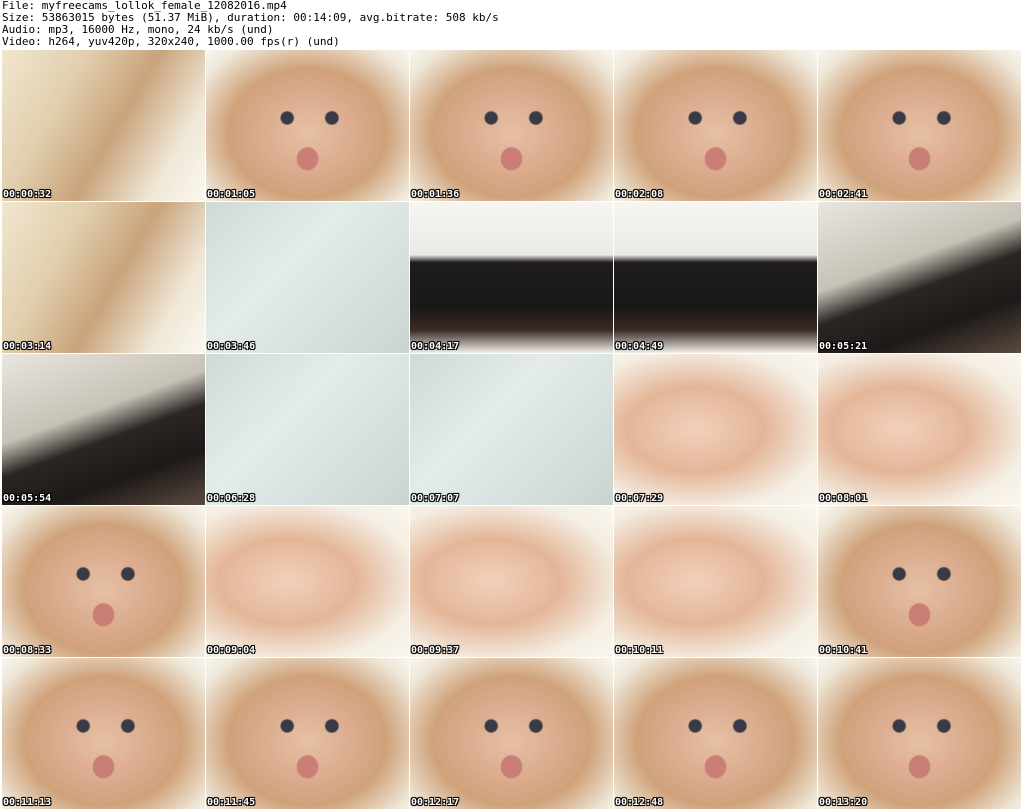 This screenshot has width=1024, height=811. I want to click on thumbnail-timestamp: 00:06:28, so click(231, 498).